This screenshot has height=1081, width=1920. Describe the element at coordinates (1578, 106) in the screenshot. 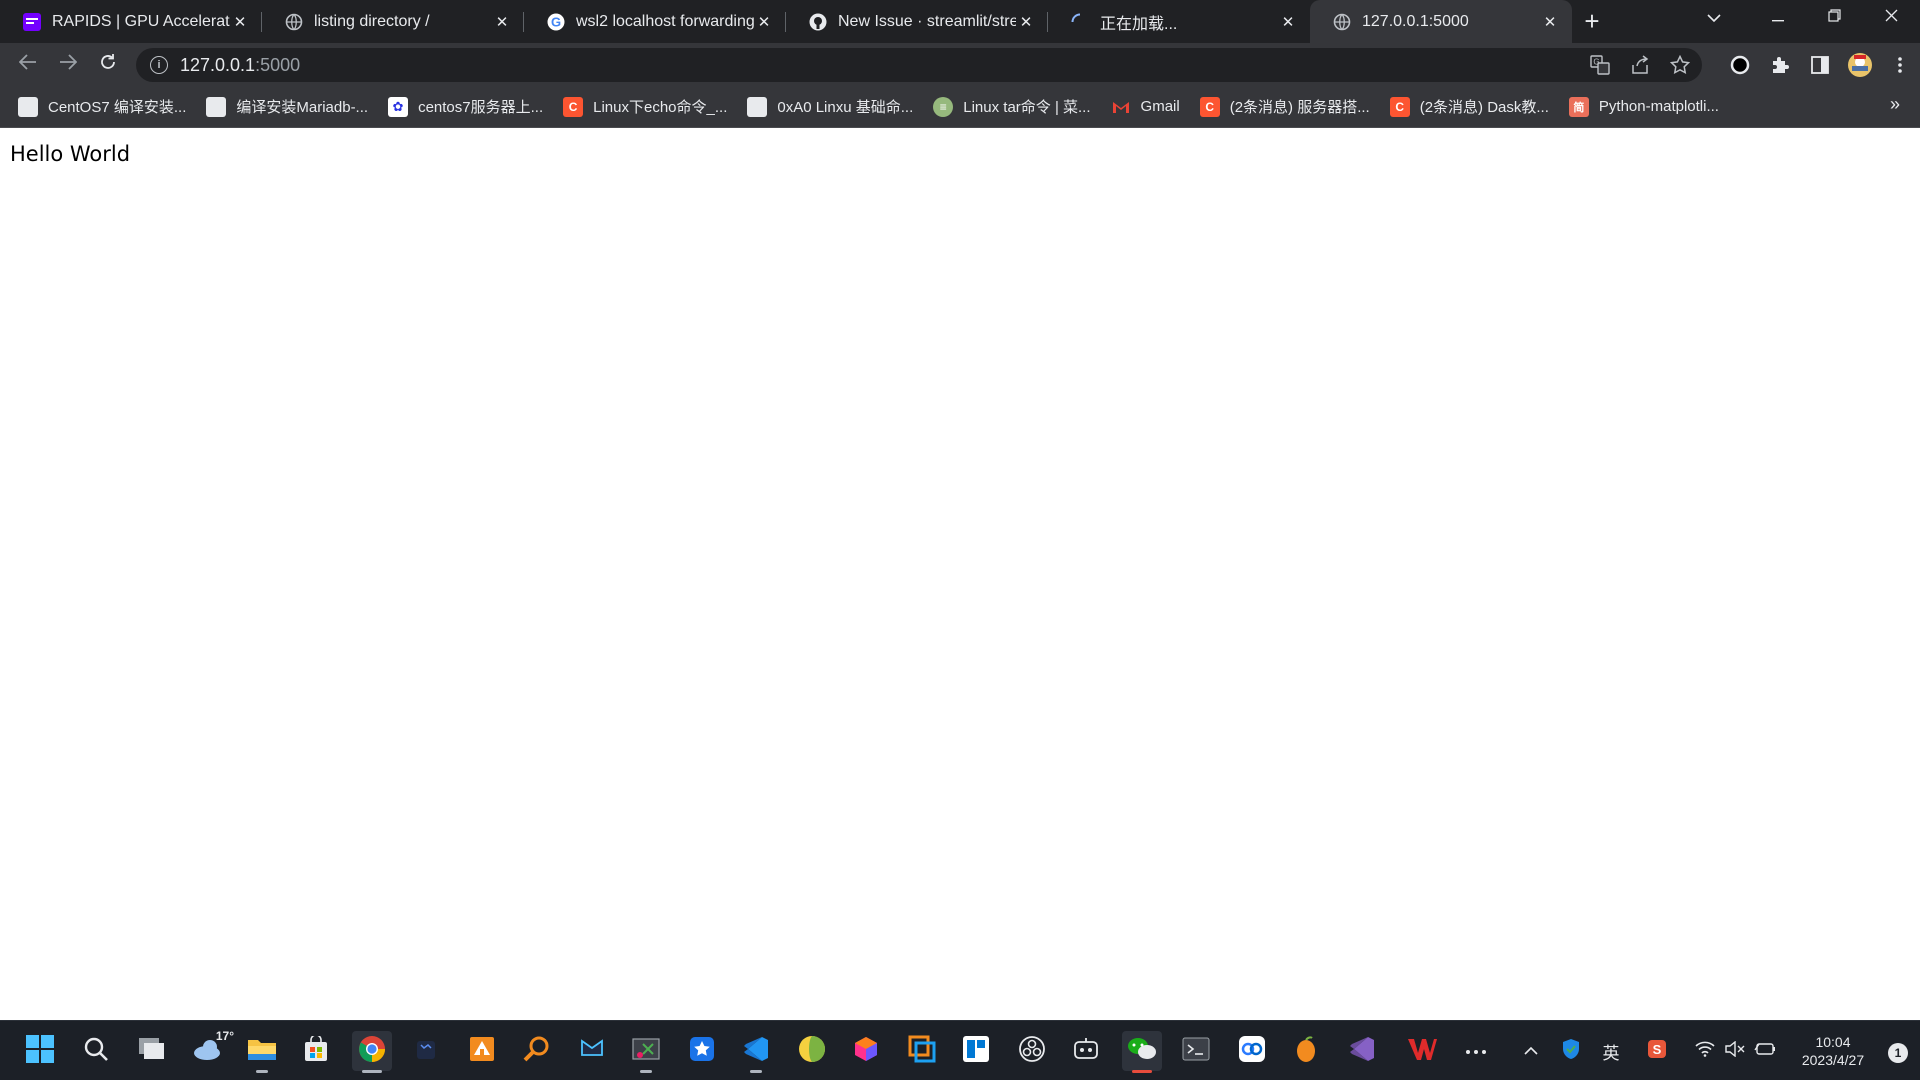

I see `jianshu-icon: 简` at that location.